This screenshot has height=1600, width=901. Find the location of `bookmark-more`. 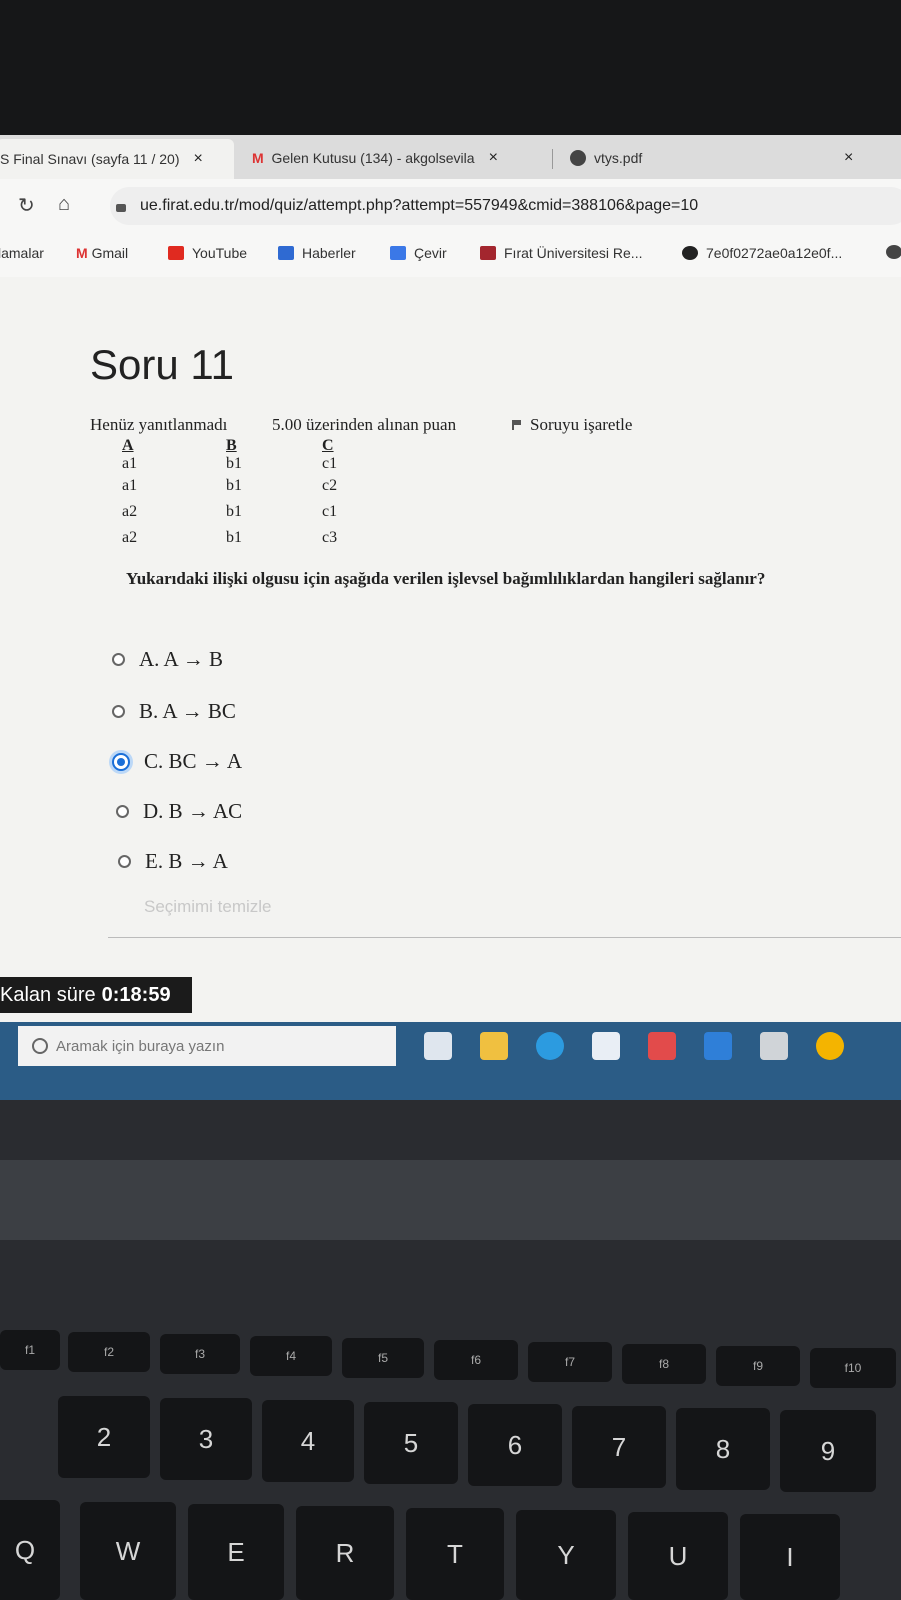

bookmark-more is located at coordinates (893, 252).